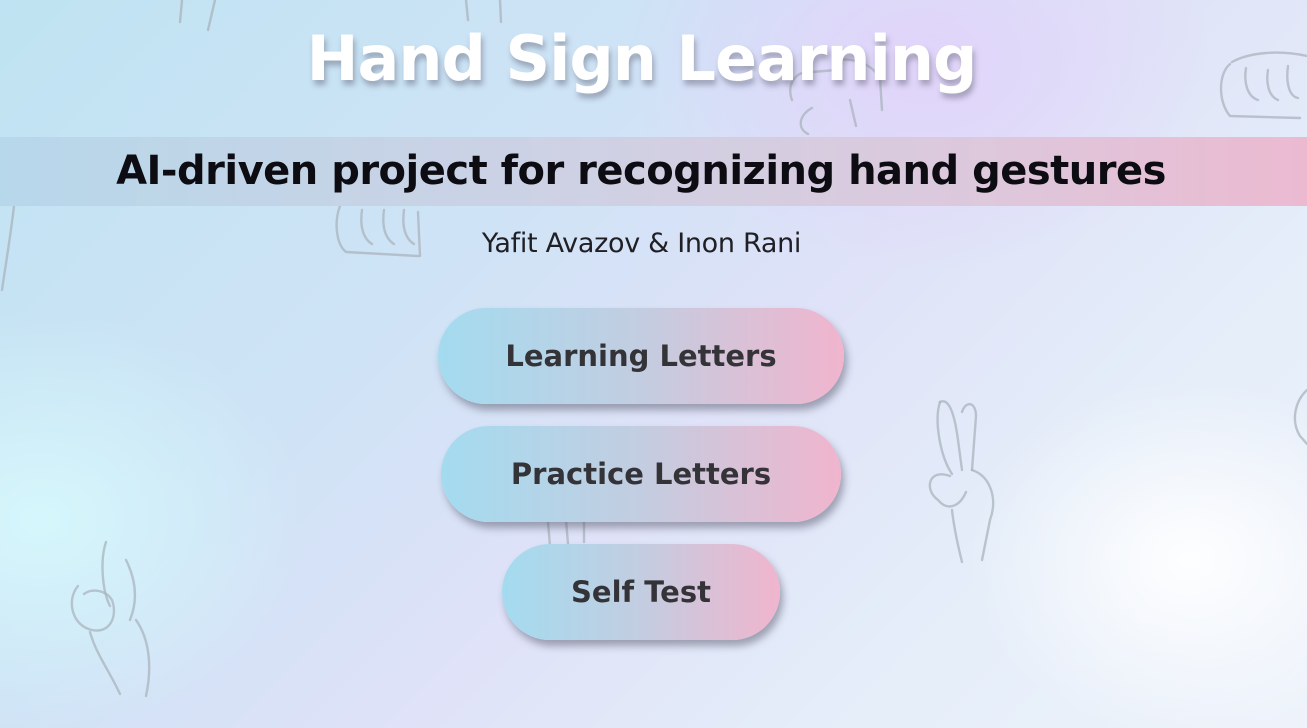 The width and height of the screenshot is (1307, 728). Describe the element at coordinates (641, 592) in the screenshot. I see `self-test-button: Self Test` at that location.